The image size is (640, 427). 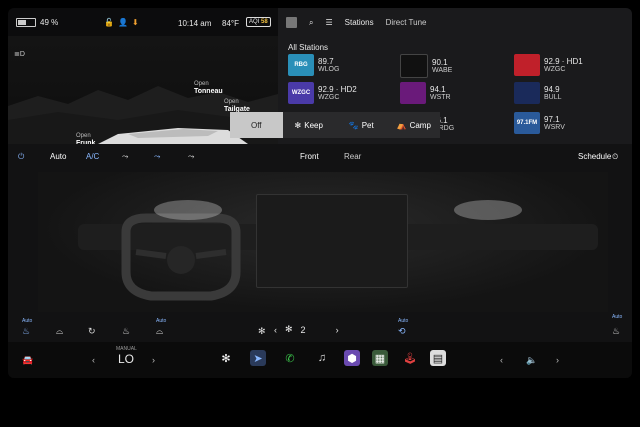 What do you see at coordinates (153, 360) in the screenshot?
I see `temp-increase-button: ›` at bounding box center [153, 360].